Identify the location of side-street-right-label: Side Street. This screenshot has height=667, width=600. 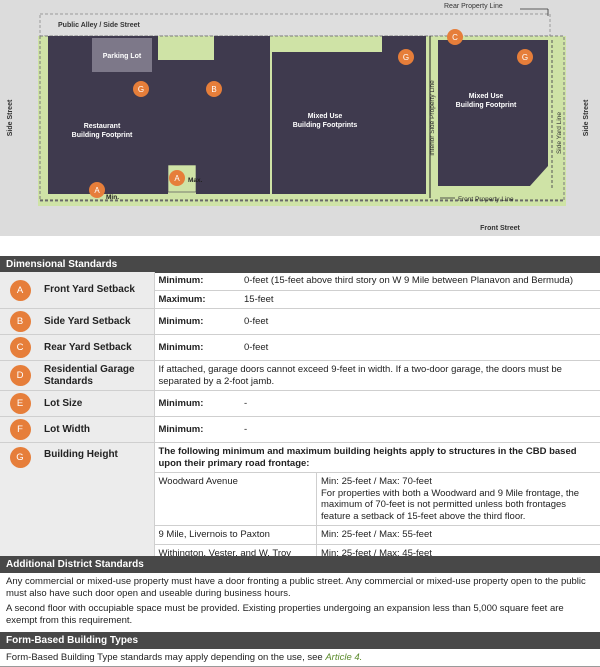
(586, 117).